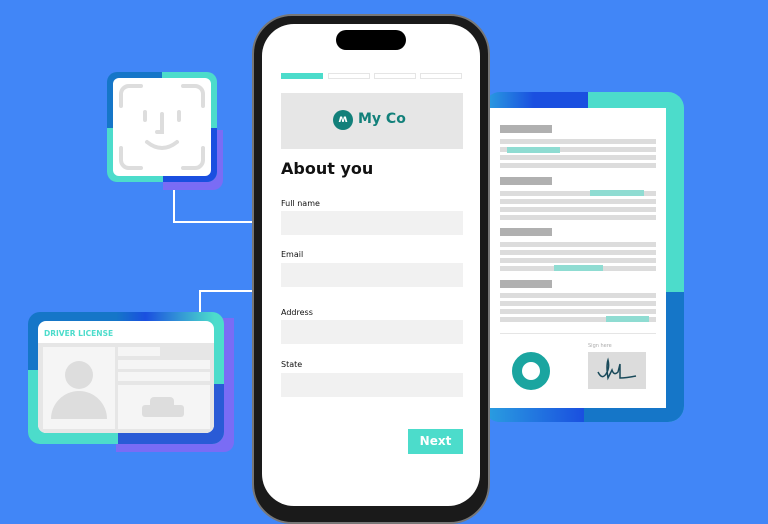  I want to click on face-id-card, so click(165, 131).